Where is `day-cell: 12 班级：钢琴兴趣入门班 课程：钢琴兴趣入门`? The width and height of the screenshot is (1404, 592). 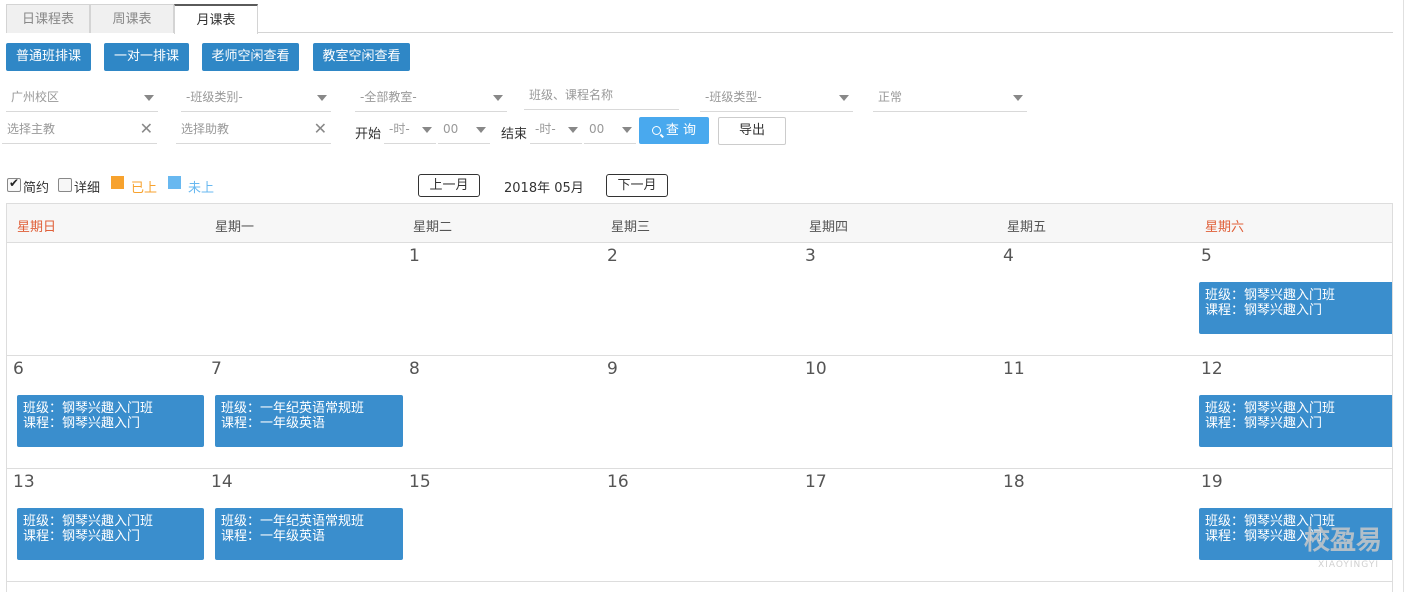 day-cell: 12 班级：钢琴兴趣入门班 课程：钢琴兴趣入门 is located at coordinates (1293, 412).